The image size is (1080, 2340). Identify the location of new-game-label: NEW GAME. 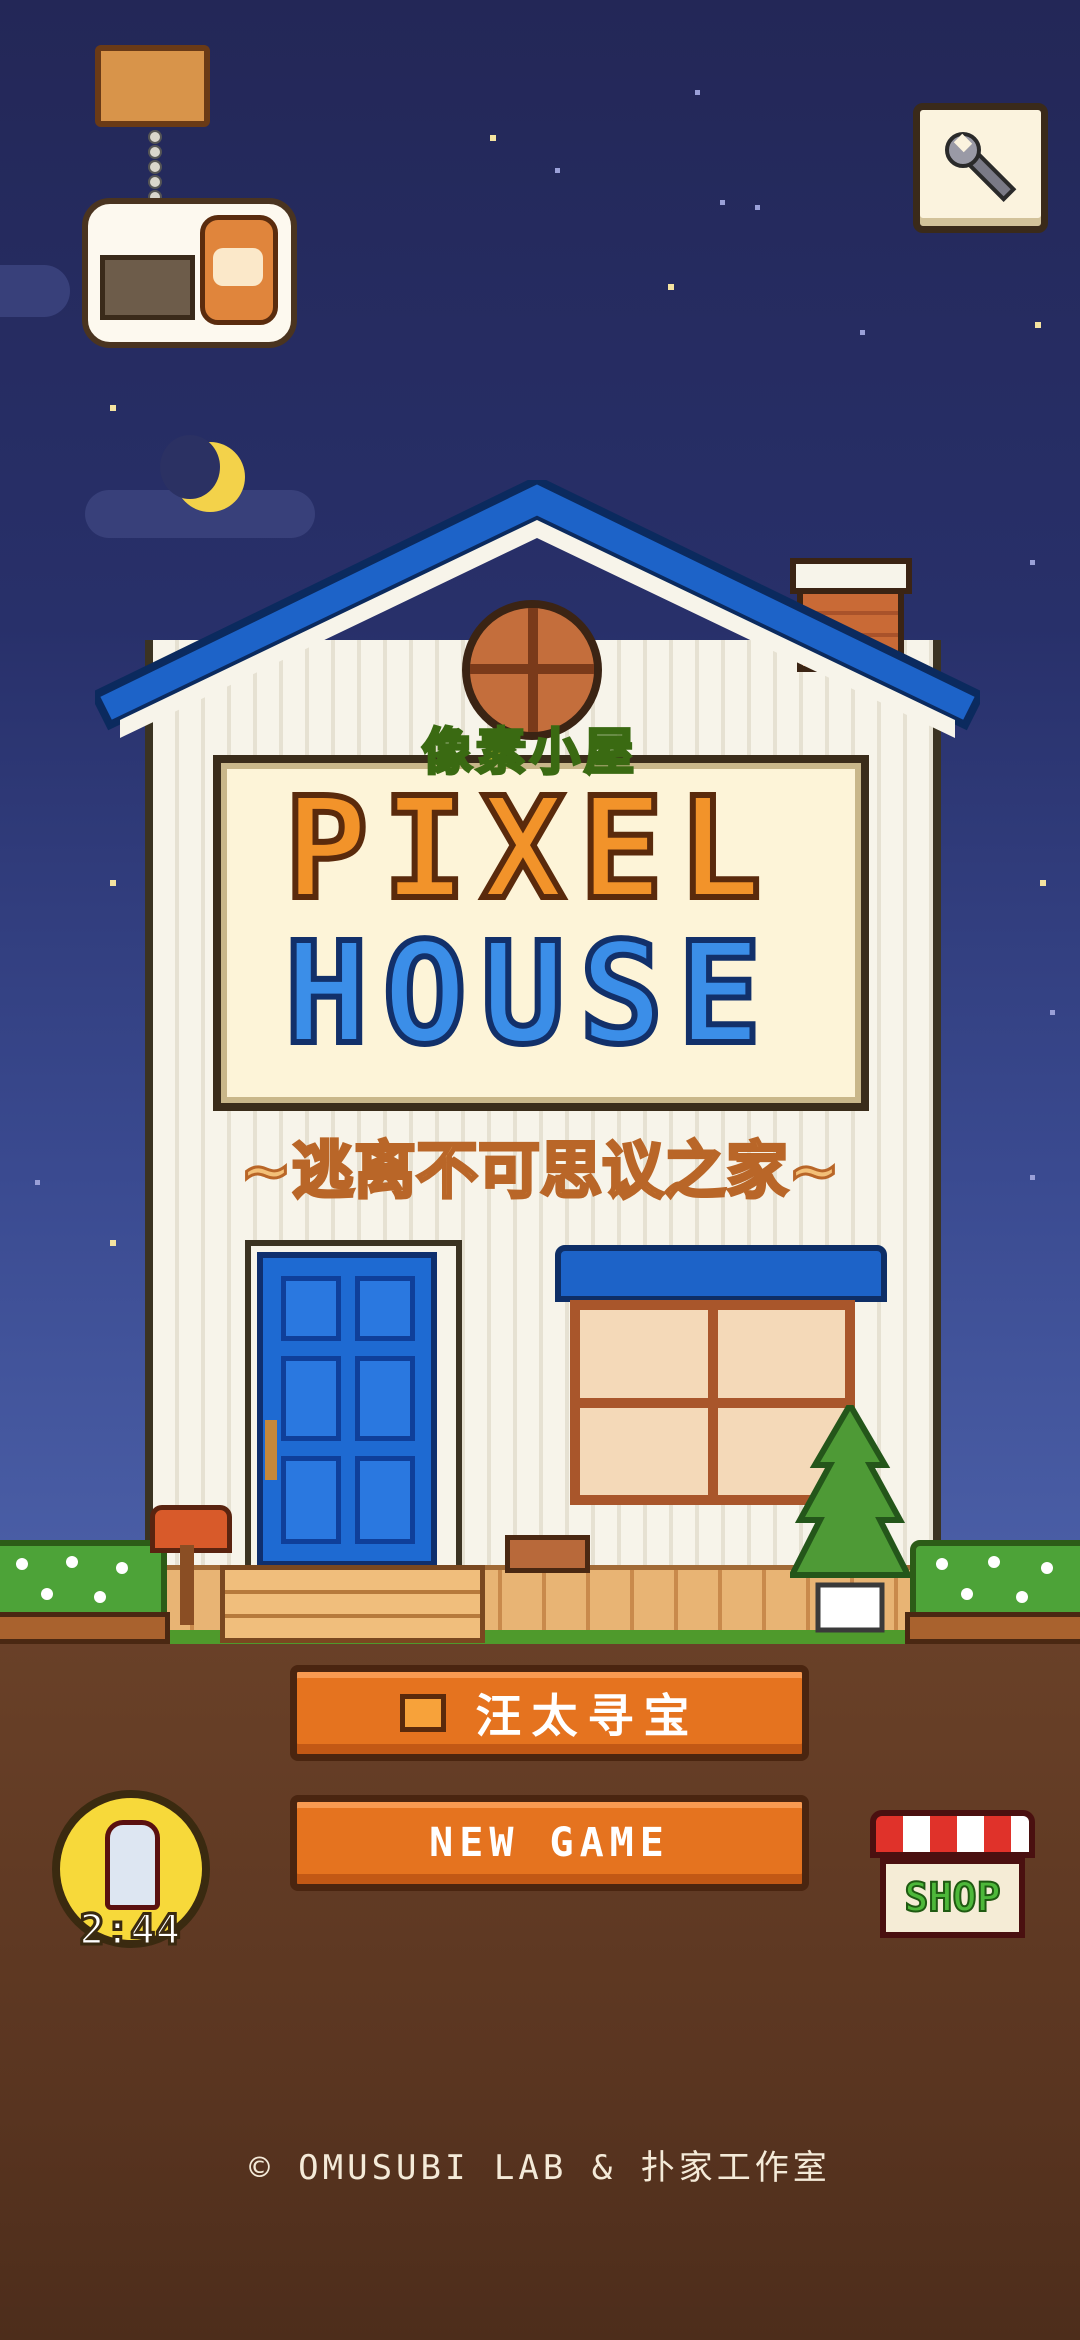
(549, 1843).